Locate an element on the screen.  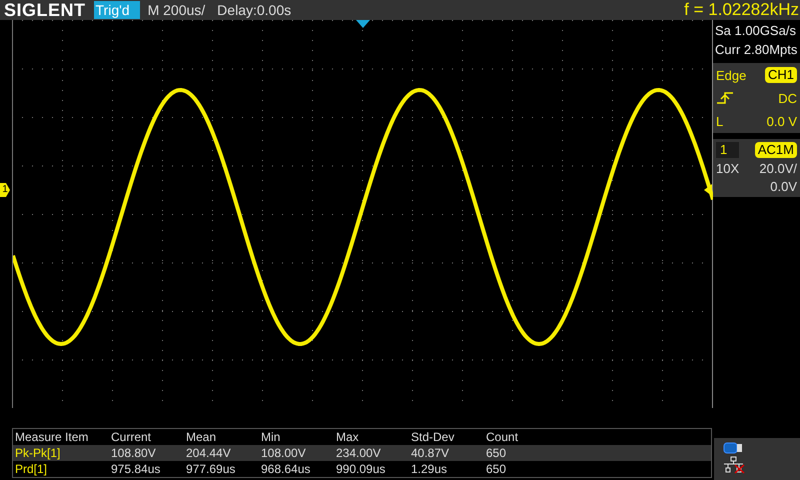
table-cell-text: 975.84us is located at coordinates (136, 469).